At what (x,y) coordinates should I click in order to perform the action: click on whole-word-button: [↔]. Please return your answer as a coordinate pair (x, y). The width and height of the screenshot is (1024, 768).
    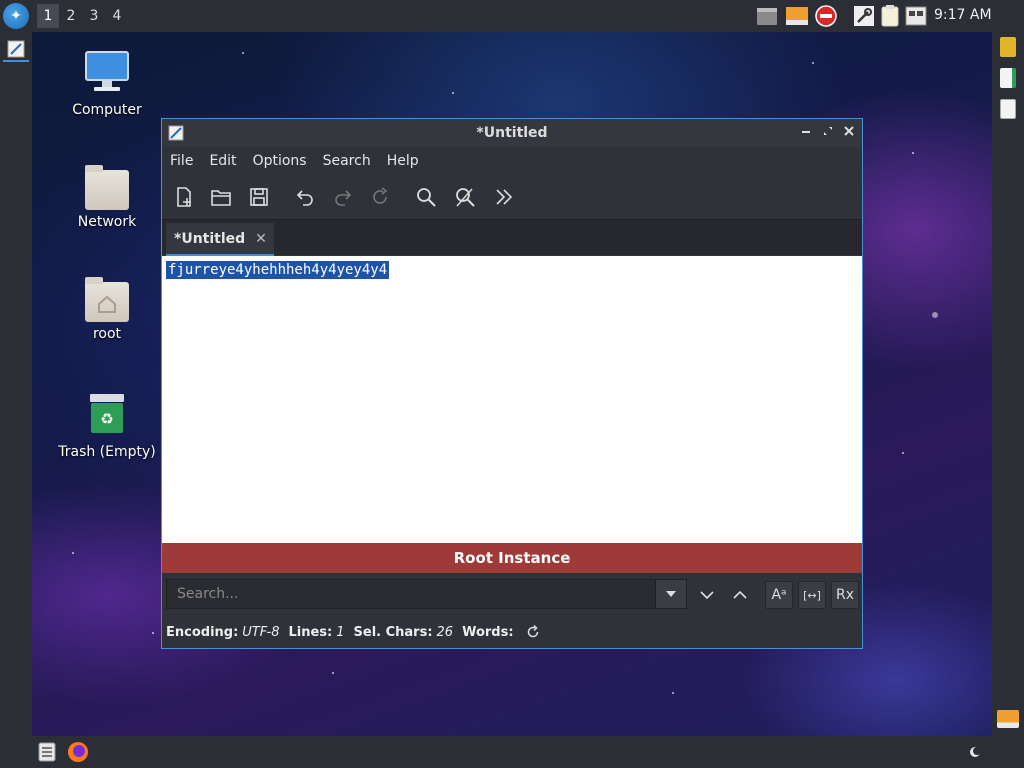
    Looking at the image, I should click on (812, 595).